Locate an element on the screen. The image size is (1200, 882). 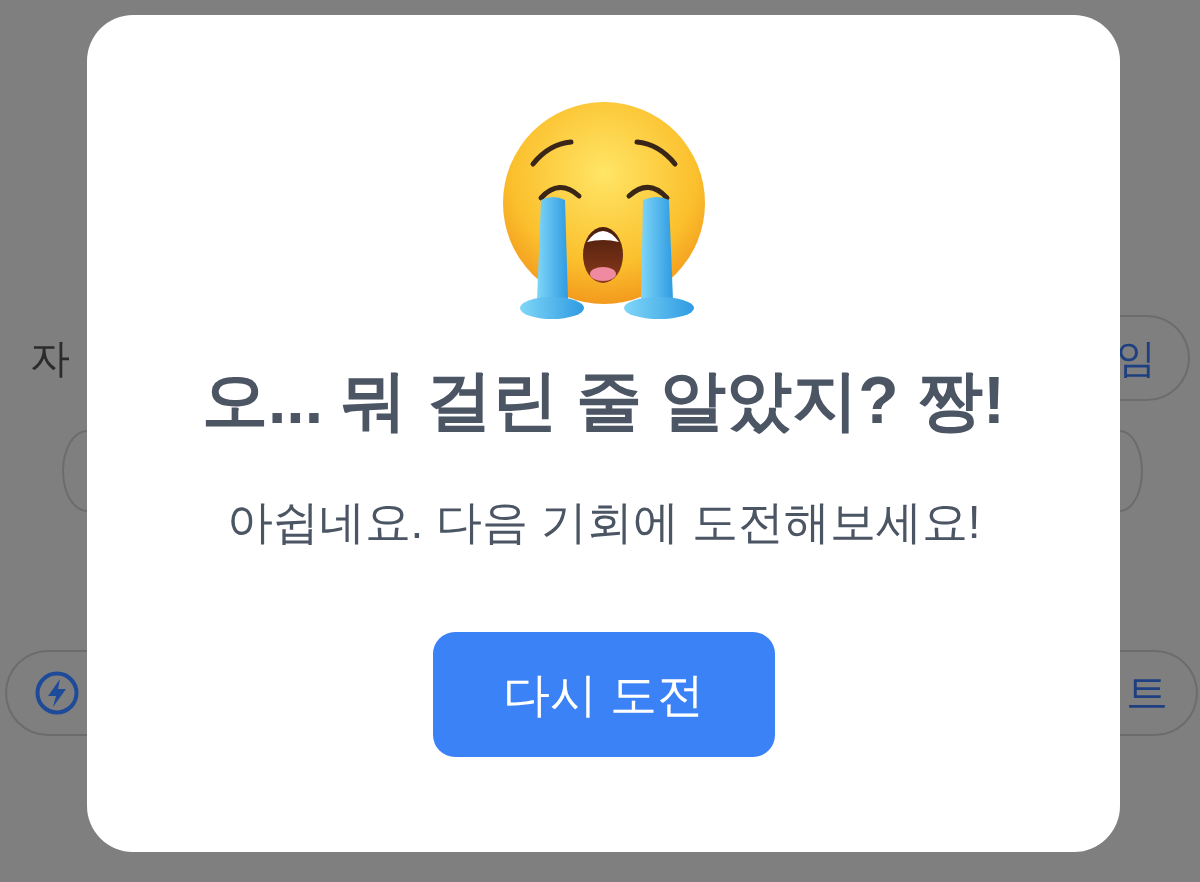
lightning-icon is located at coordinates (57, 693).